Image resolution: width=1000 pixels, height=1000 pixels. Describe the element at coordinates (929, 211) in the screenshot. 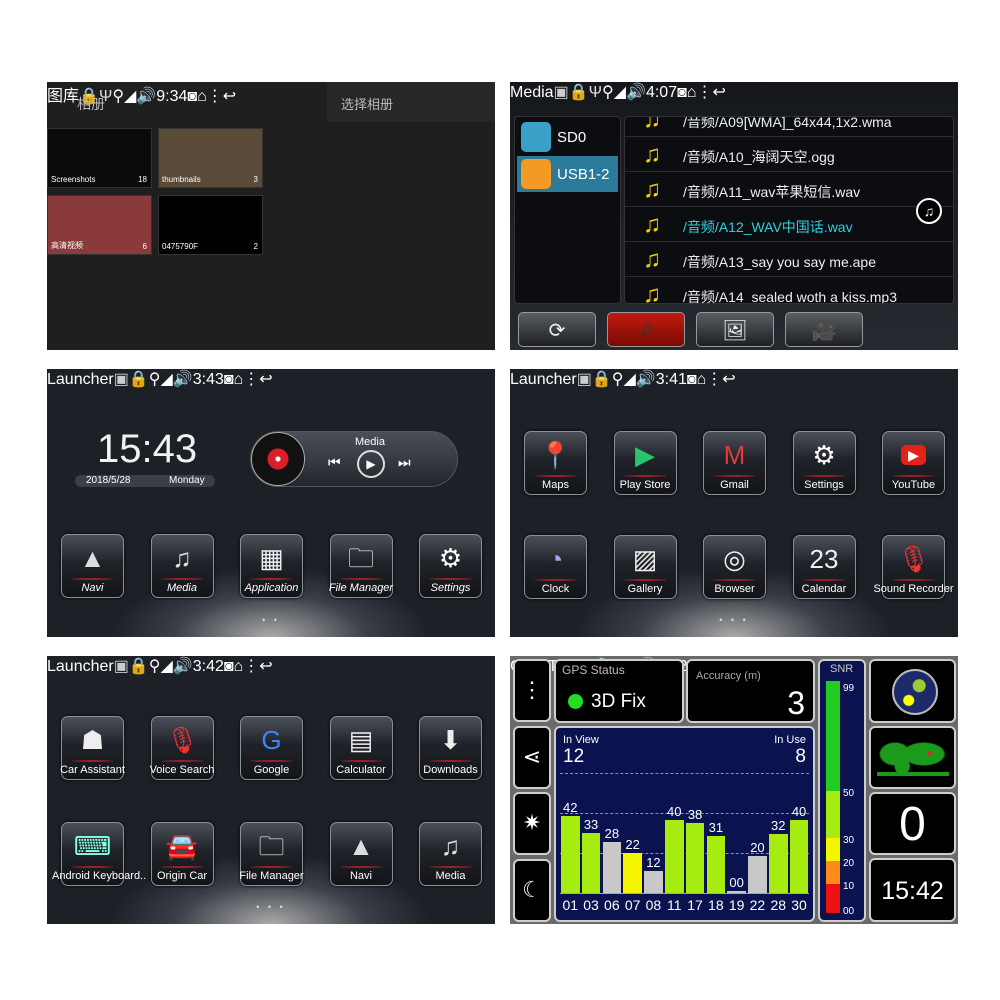

I see `now-playing-icon: ♫` at that location.